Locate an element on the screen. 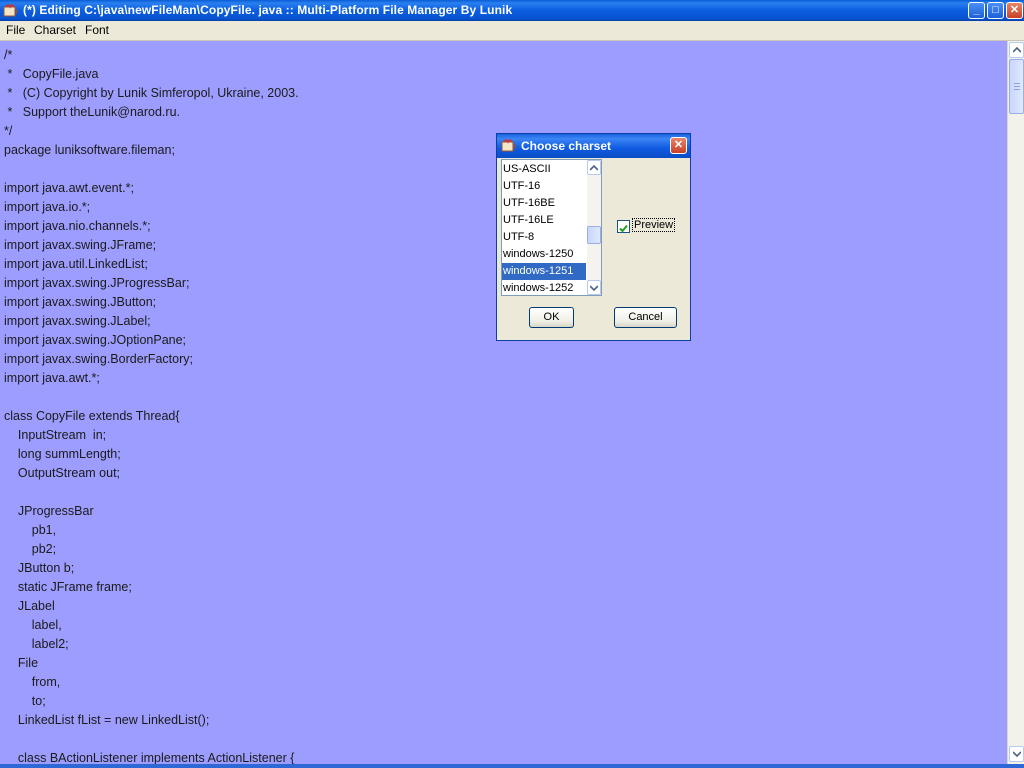  code-line: * Support theLunik@narod.ru. is located at coordinates (151, 112).